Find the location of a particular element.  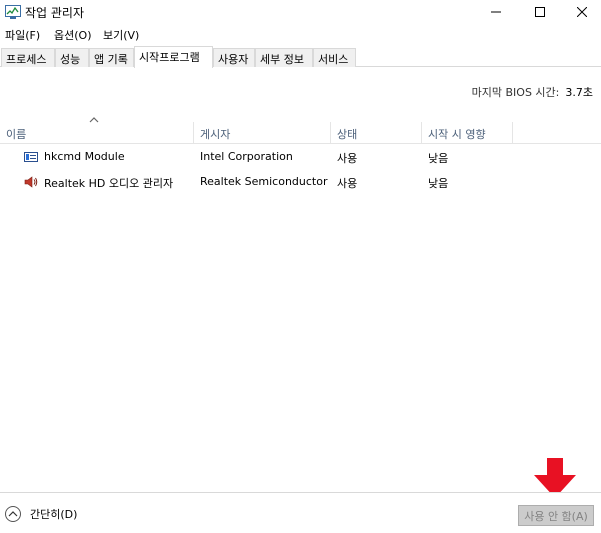

footer: 간단히(D) 사용 안 함(A) is located at coordinates (300, 512).